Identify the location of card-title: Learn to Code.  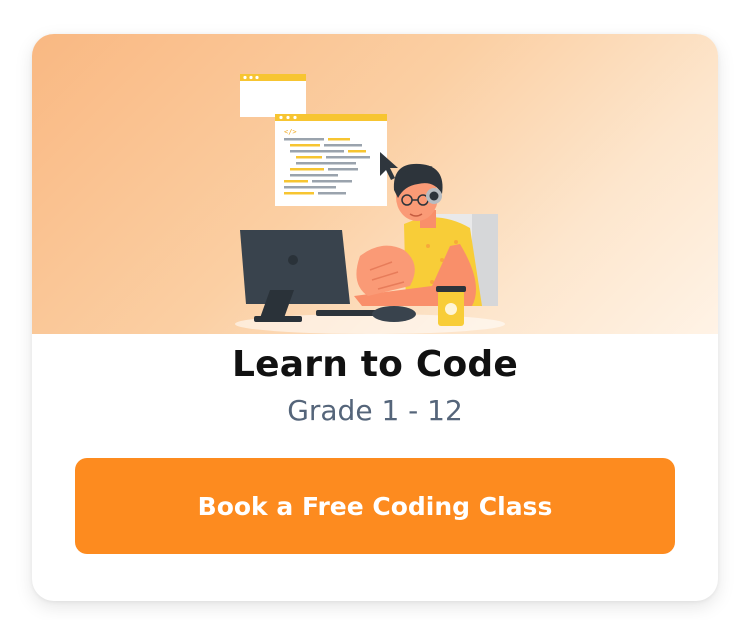
(375, 364).